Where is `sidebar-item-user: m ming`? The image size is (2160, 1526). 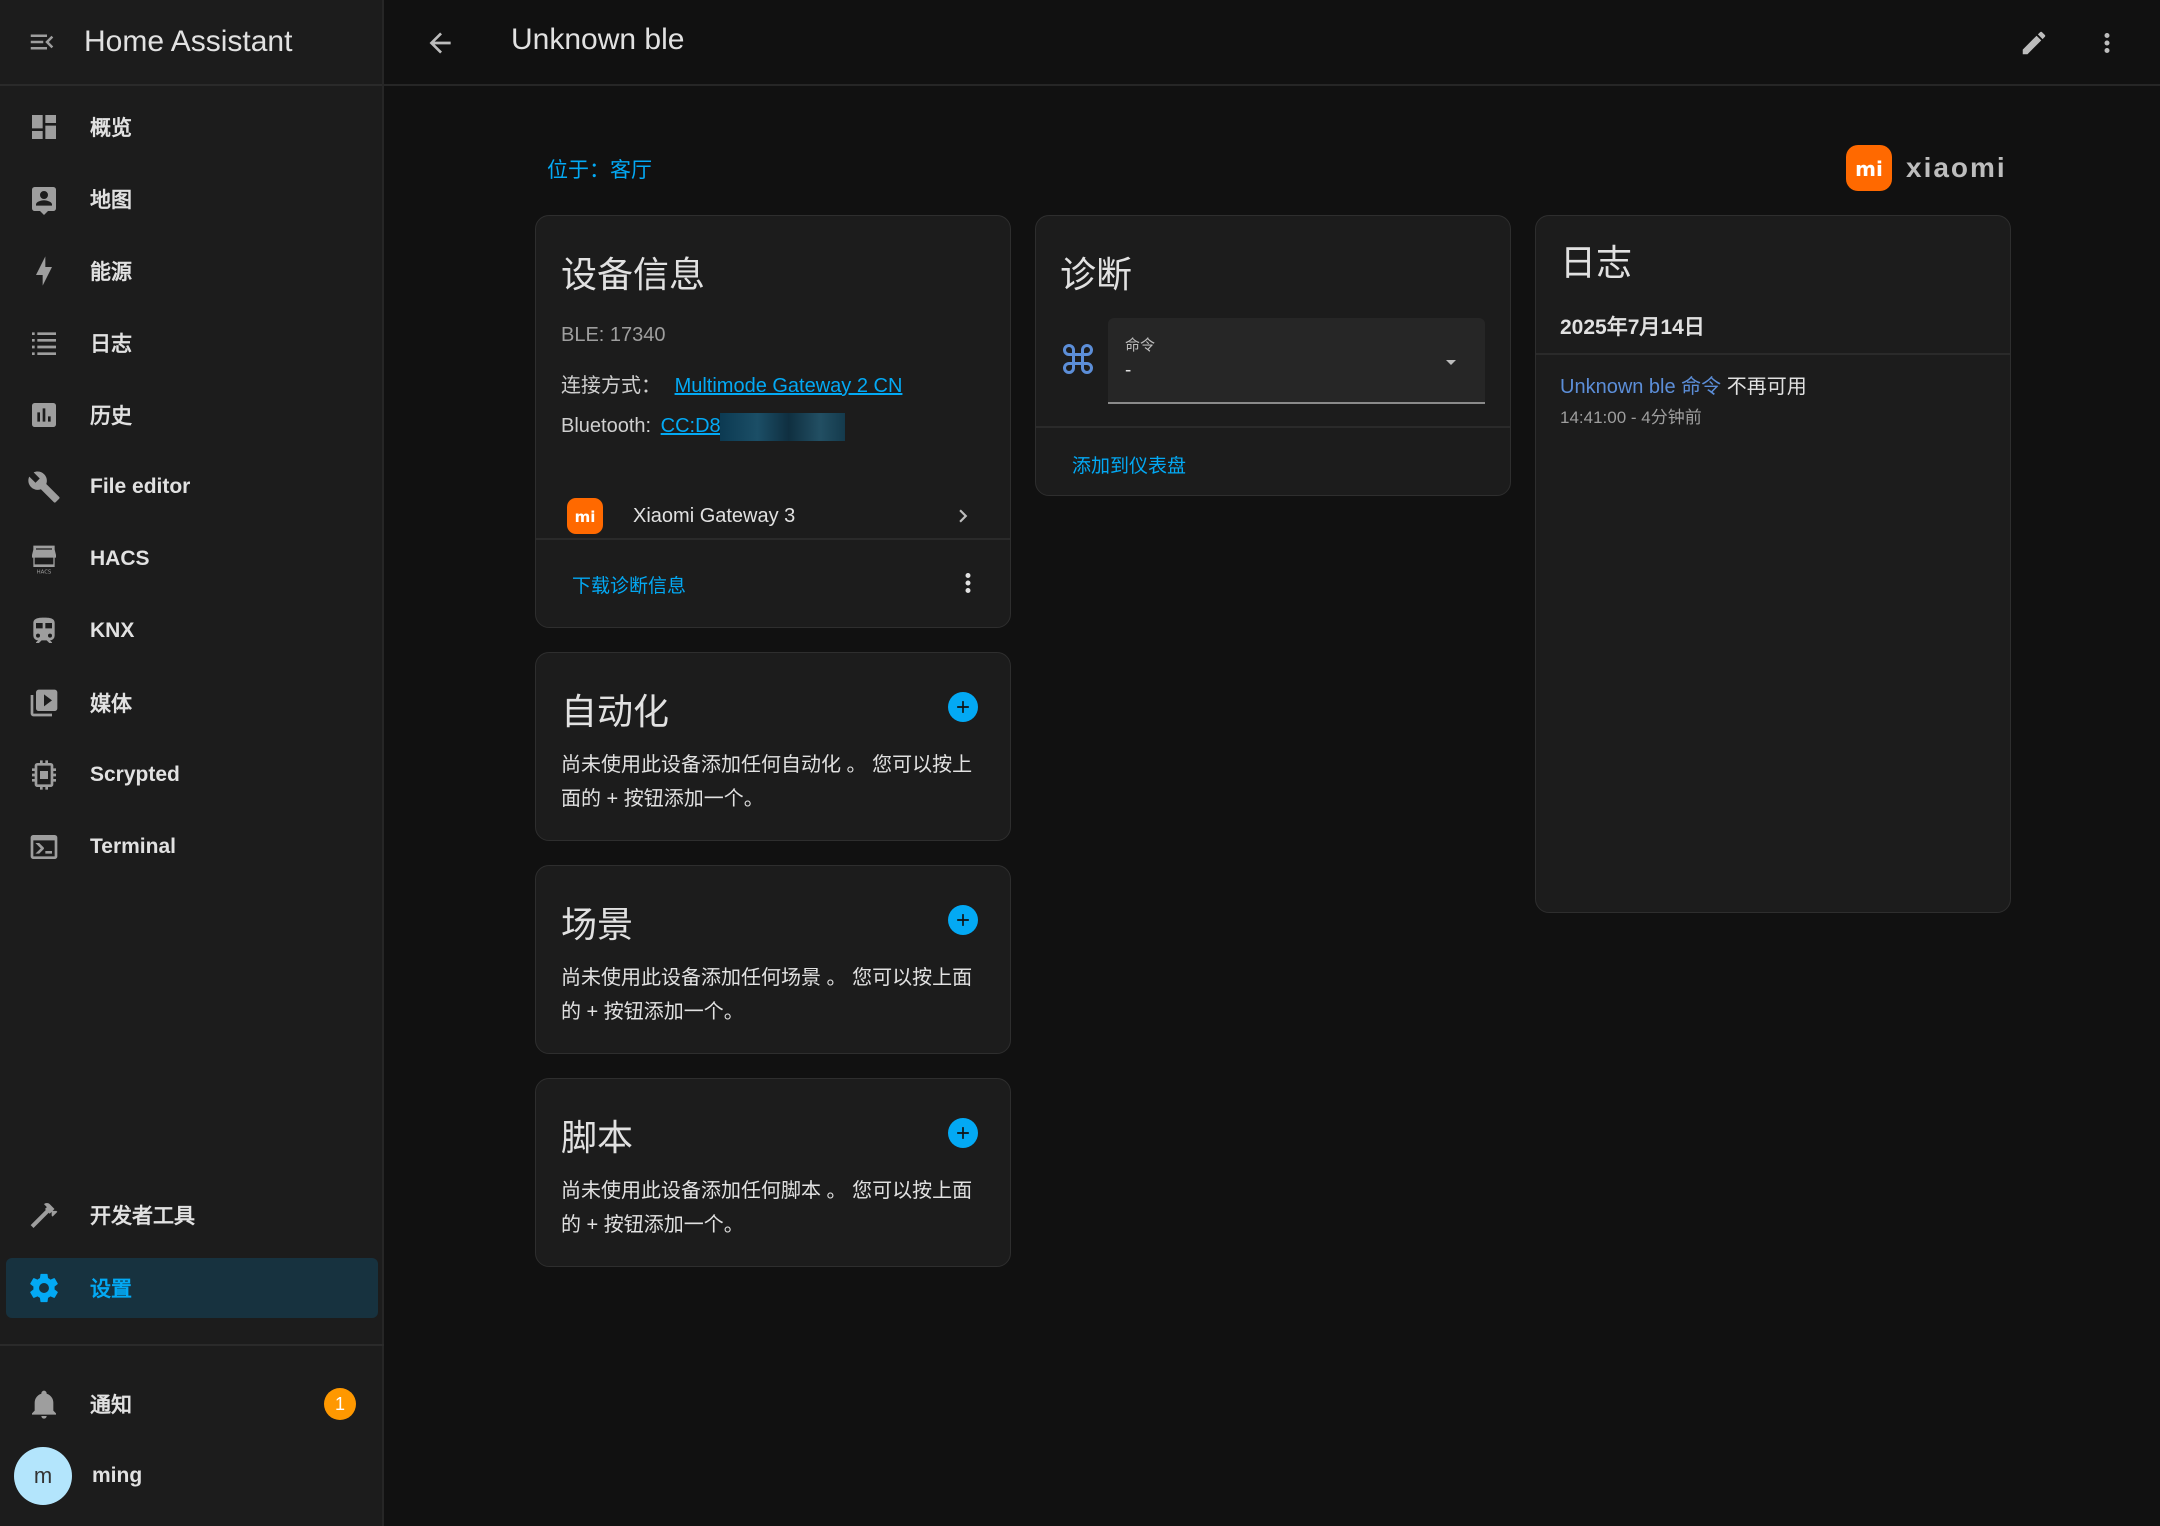
sidebar-item-user: m ming is located at coordinates (192, 1476).